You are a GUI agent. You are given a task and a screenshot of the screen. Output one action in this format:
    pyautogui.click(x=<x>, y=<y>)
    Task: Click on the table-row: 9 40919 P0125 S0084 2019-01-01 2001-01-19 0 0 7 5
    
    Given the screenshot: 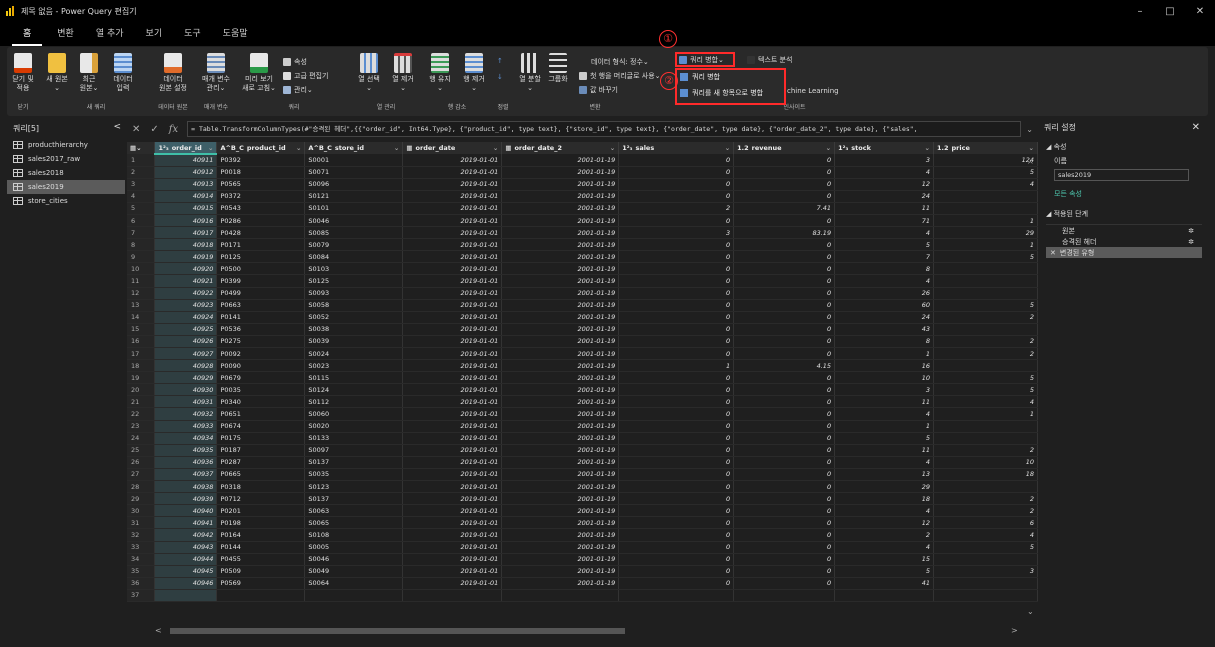 What is the action you would take?
    pyautogui.click(x=582, y=257)
    